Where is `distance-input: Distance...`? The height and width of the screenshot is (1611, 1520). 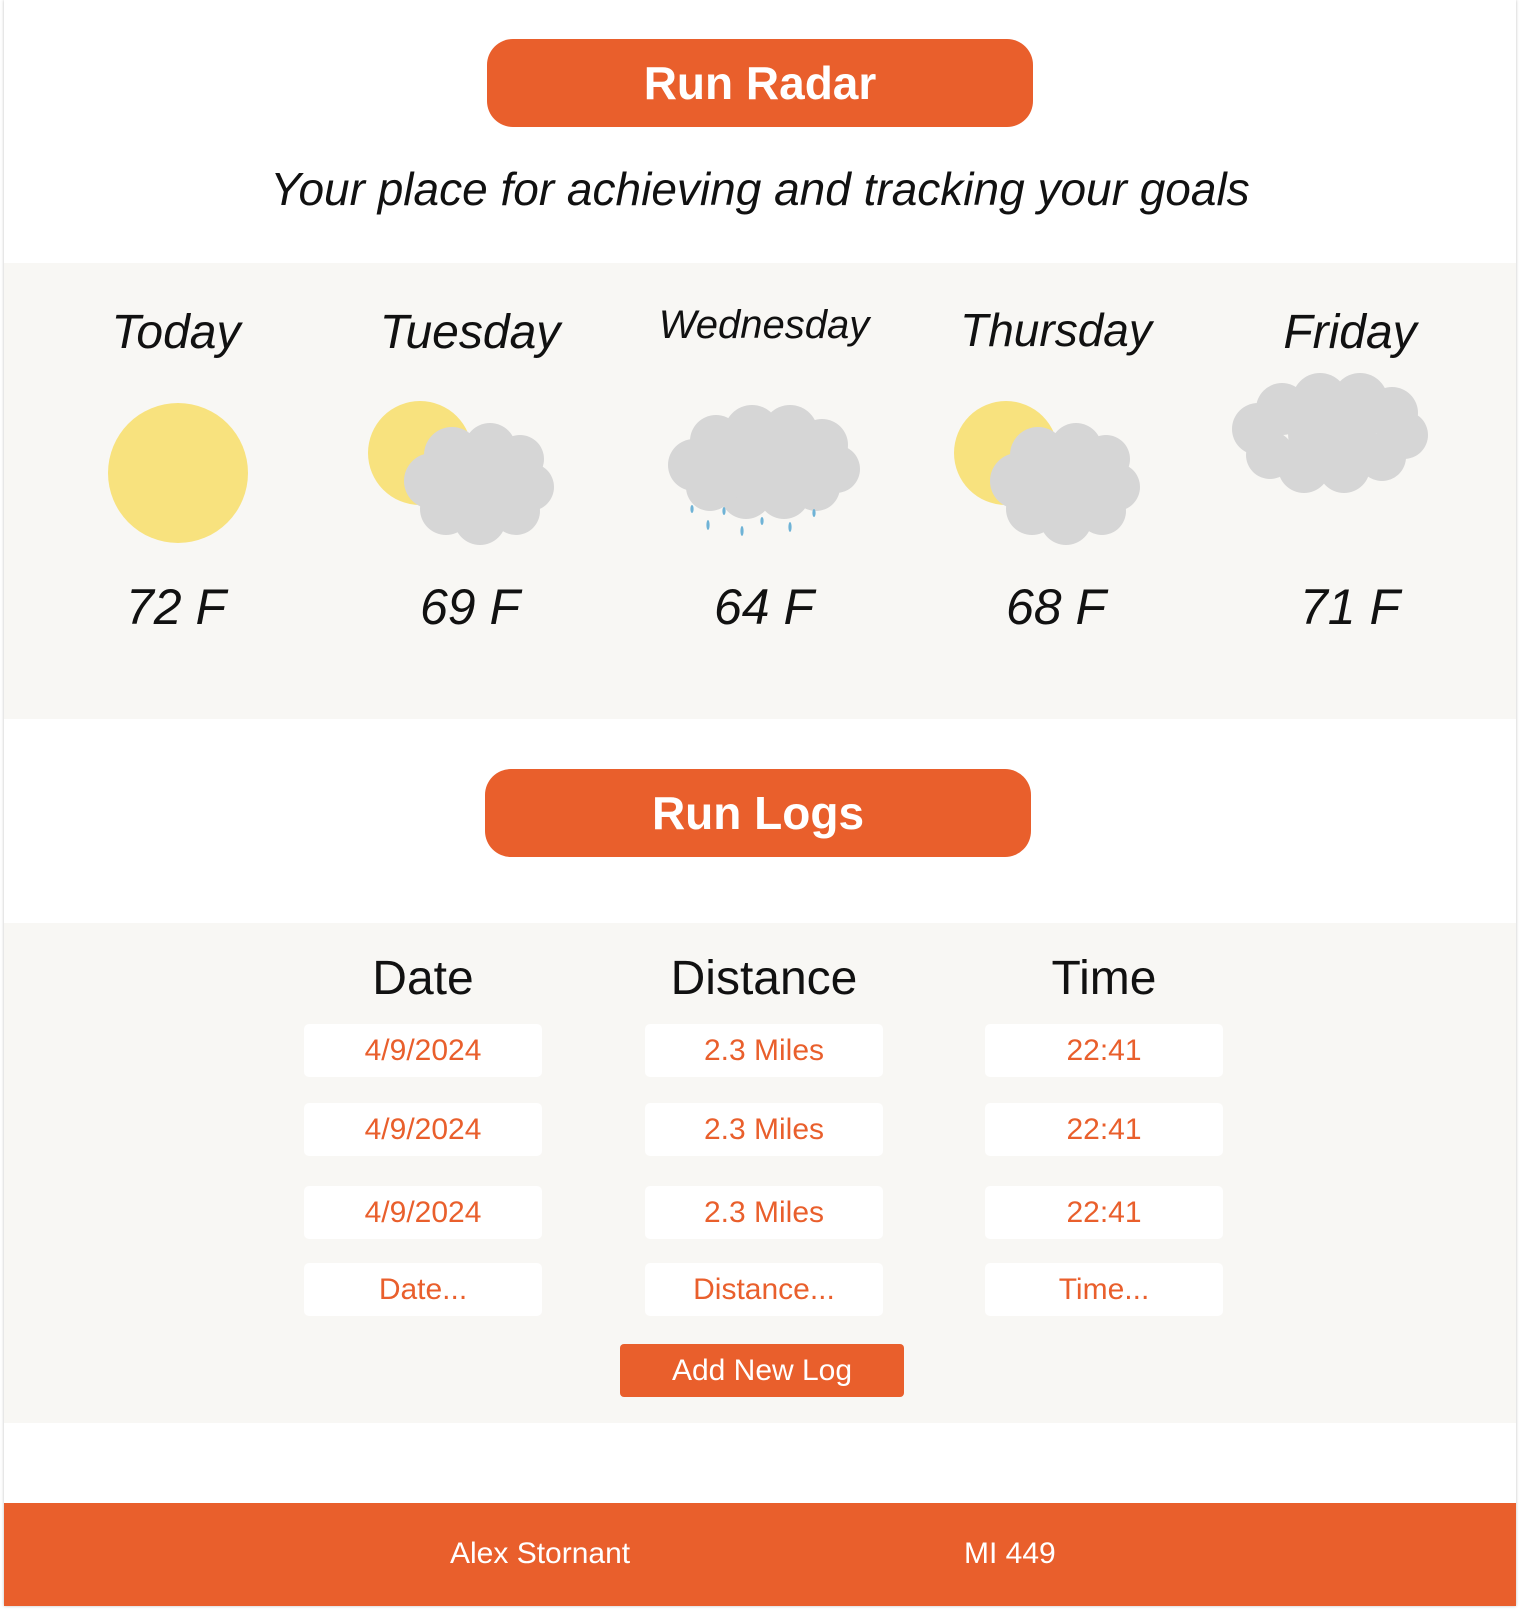
distance-input: Distance... is located at coordinates (764, 1289).